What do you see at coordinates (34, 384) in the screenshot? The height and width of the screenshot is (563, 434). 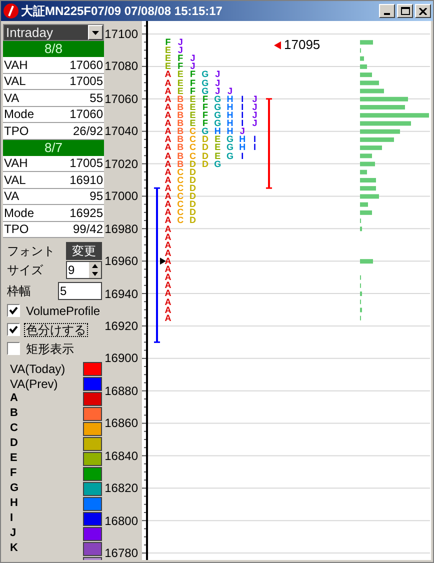 I see `legend-label: VA(Prev)` at bounding box center [34, 384].